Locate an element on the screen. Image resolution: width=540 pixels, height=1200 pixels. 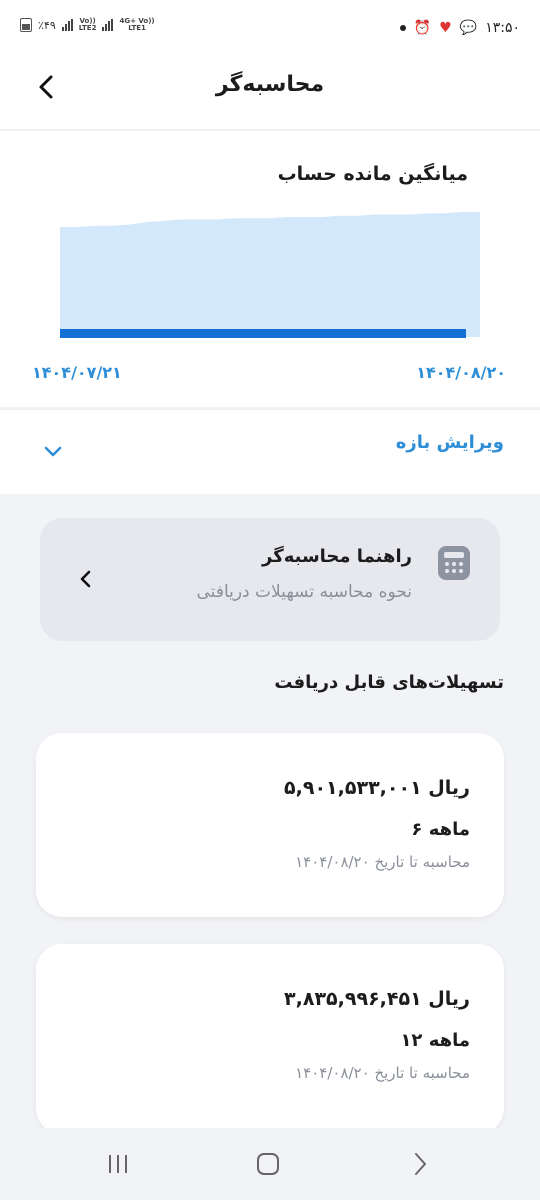
loan-amount: ۳,۸۳۵,۹۹۶,۴۵۱ ریال is located at coordinates (377, 999).